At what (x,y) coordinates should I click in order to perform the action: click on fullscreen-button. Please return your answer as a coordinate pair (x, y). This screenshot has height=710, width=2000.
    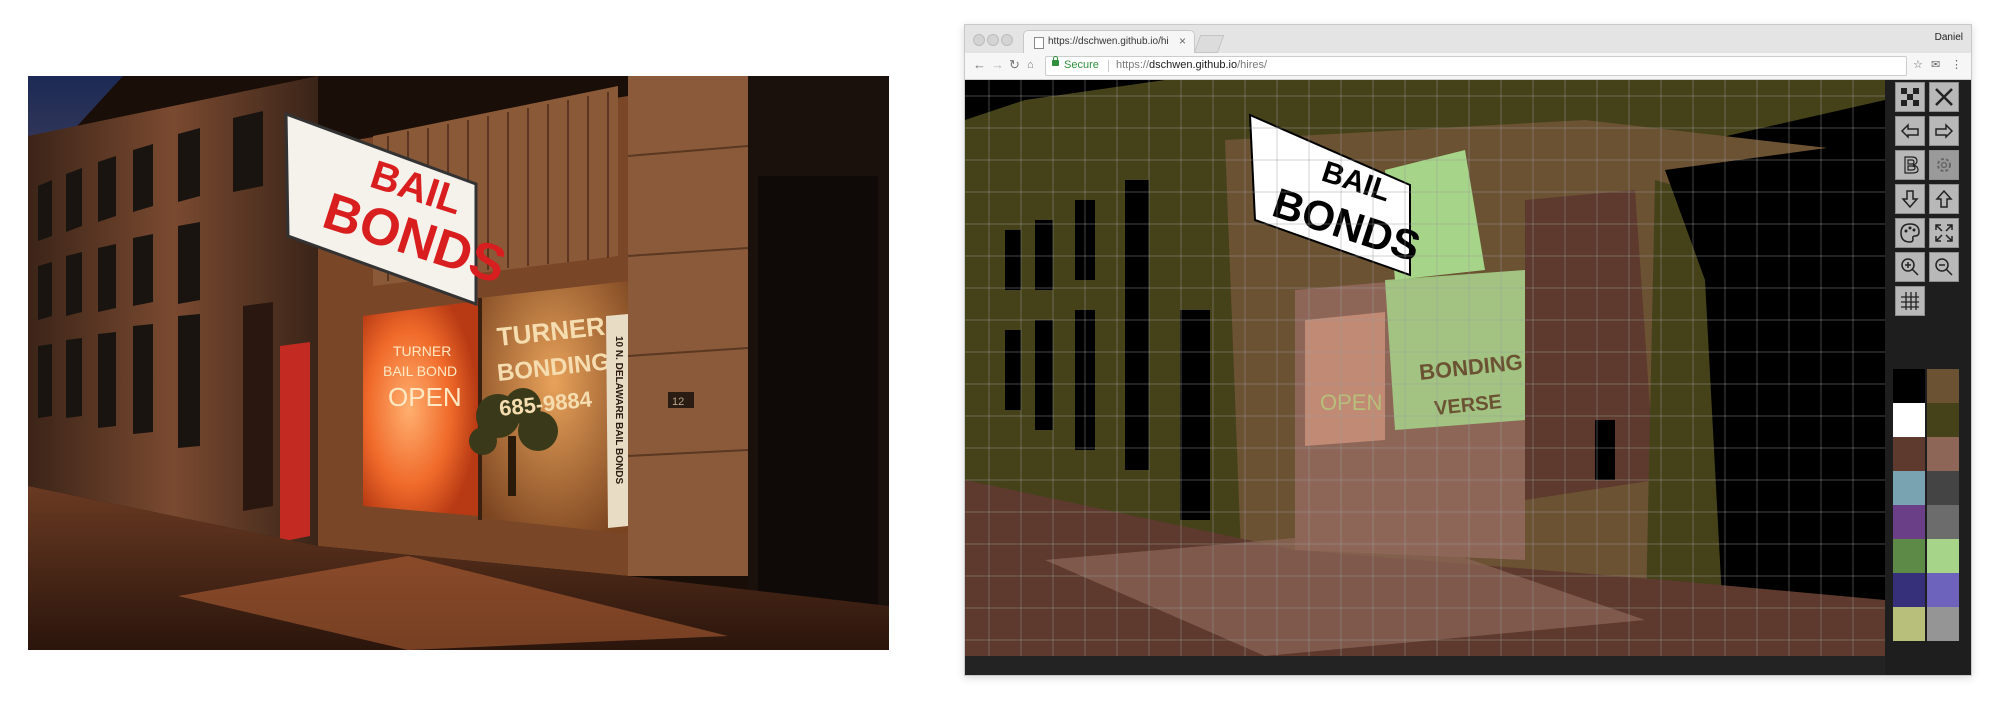
    Looking at the image, I should click on (1944, 233).